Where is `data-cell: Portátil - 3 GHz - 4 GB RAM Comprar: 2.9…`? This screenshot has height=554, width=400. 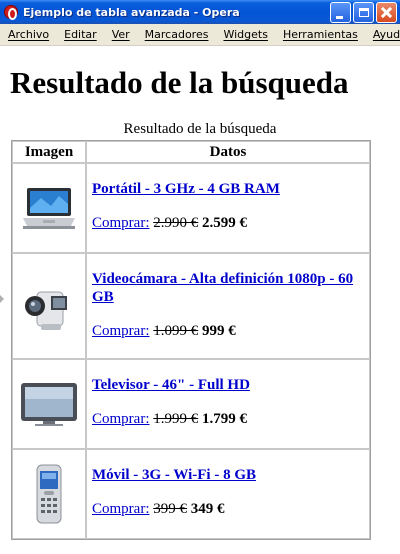 data-cell: Portátil - 3 GHz - 4 GB RAM Comprar: 2.9… is located at coordinates (228, 208).